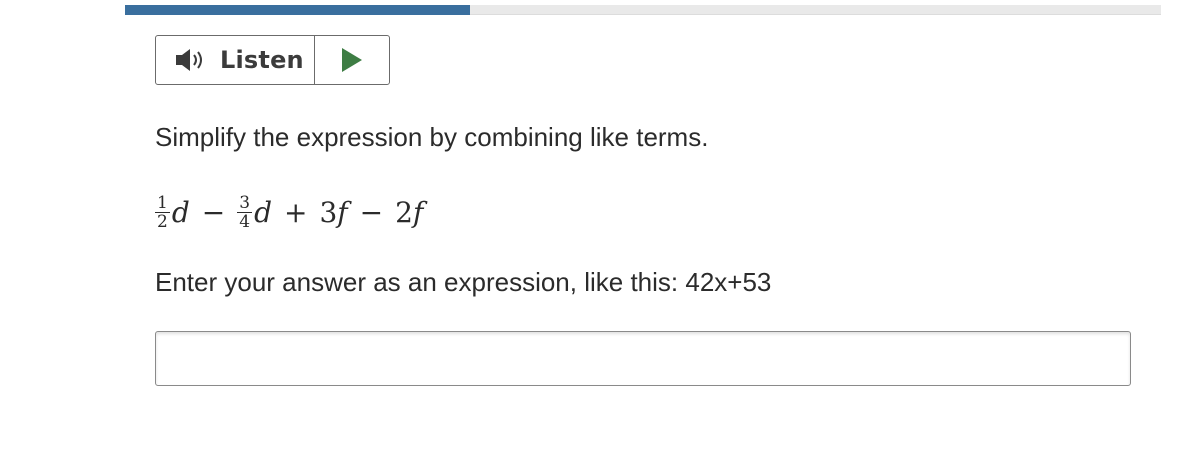  What do you see at coordinates (296, 212) in the screenshot?
I see `operator: +` at bounding box center [296, 212].